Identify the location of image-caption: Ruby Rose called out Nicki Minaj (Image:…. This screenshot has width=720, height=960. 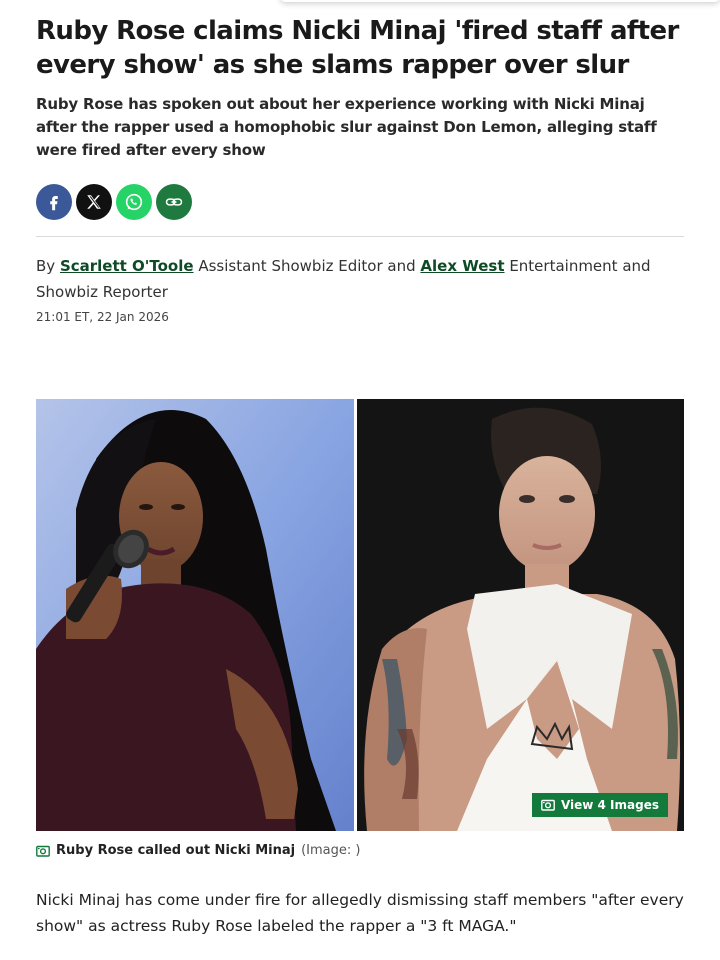
(198, 850).